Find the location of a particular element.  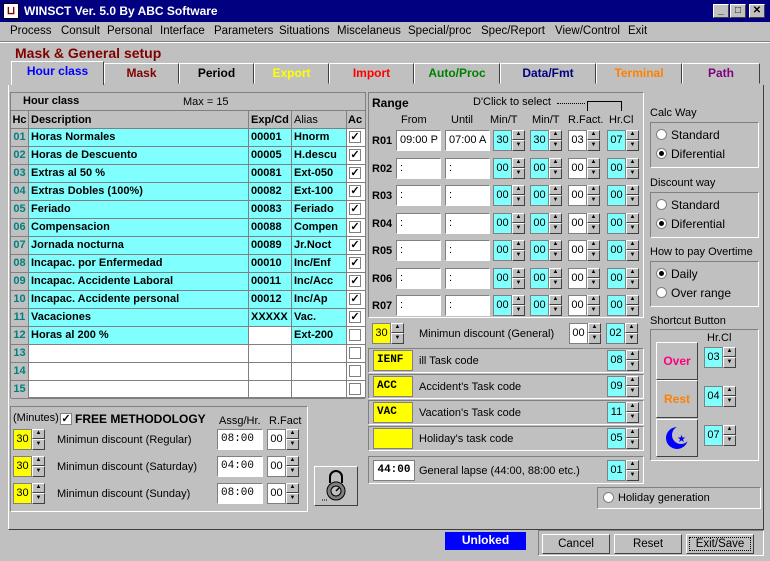

holiday-generation-radio is located at coordinates (608, 497).